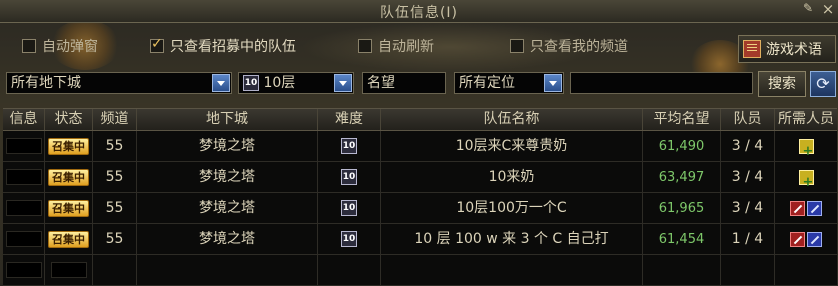  I want to click on table-row, so click(420, 270).